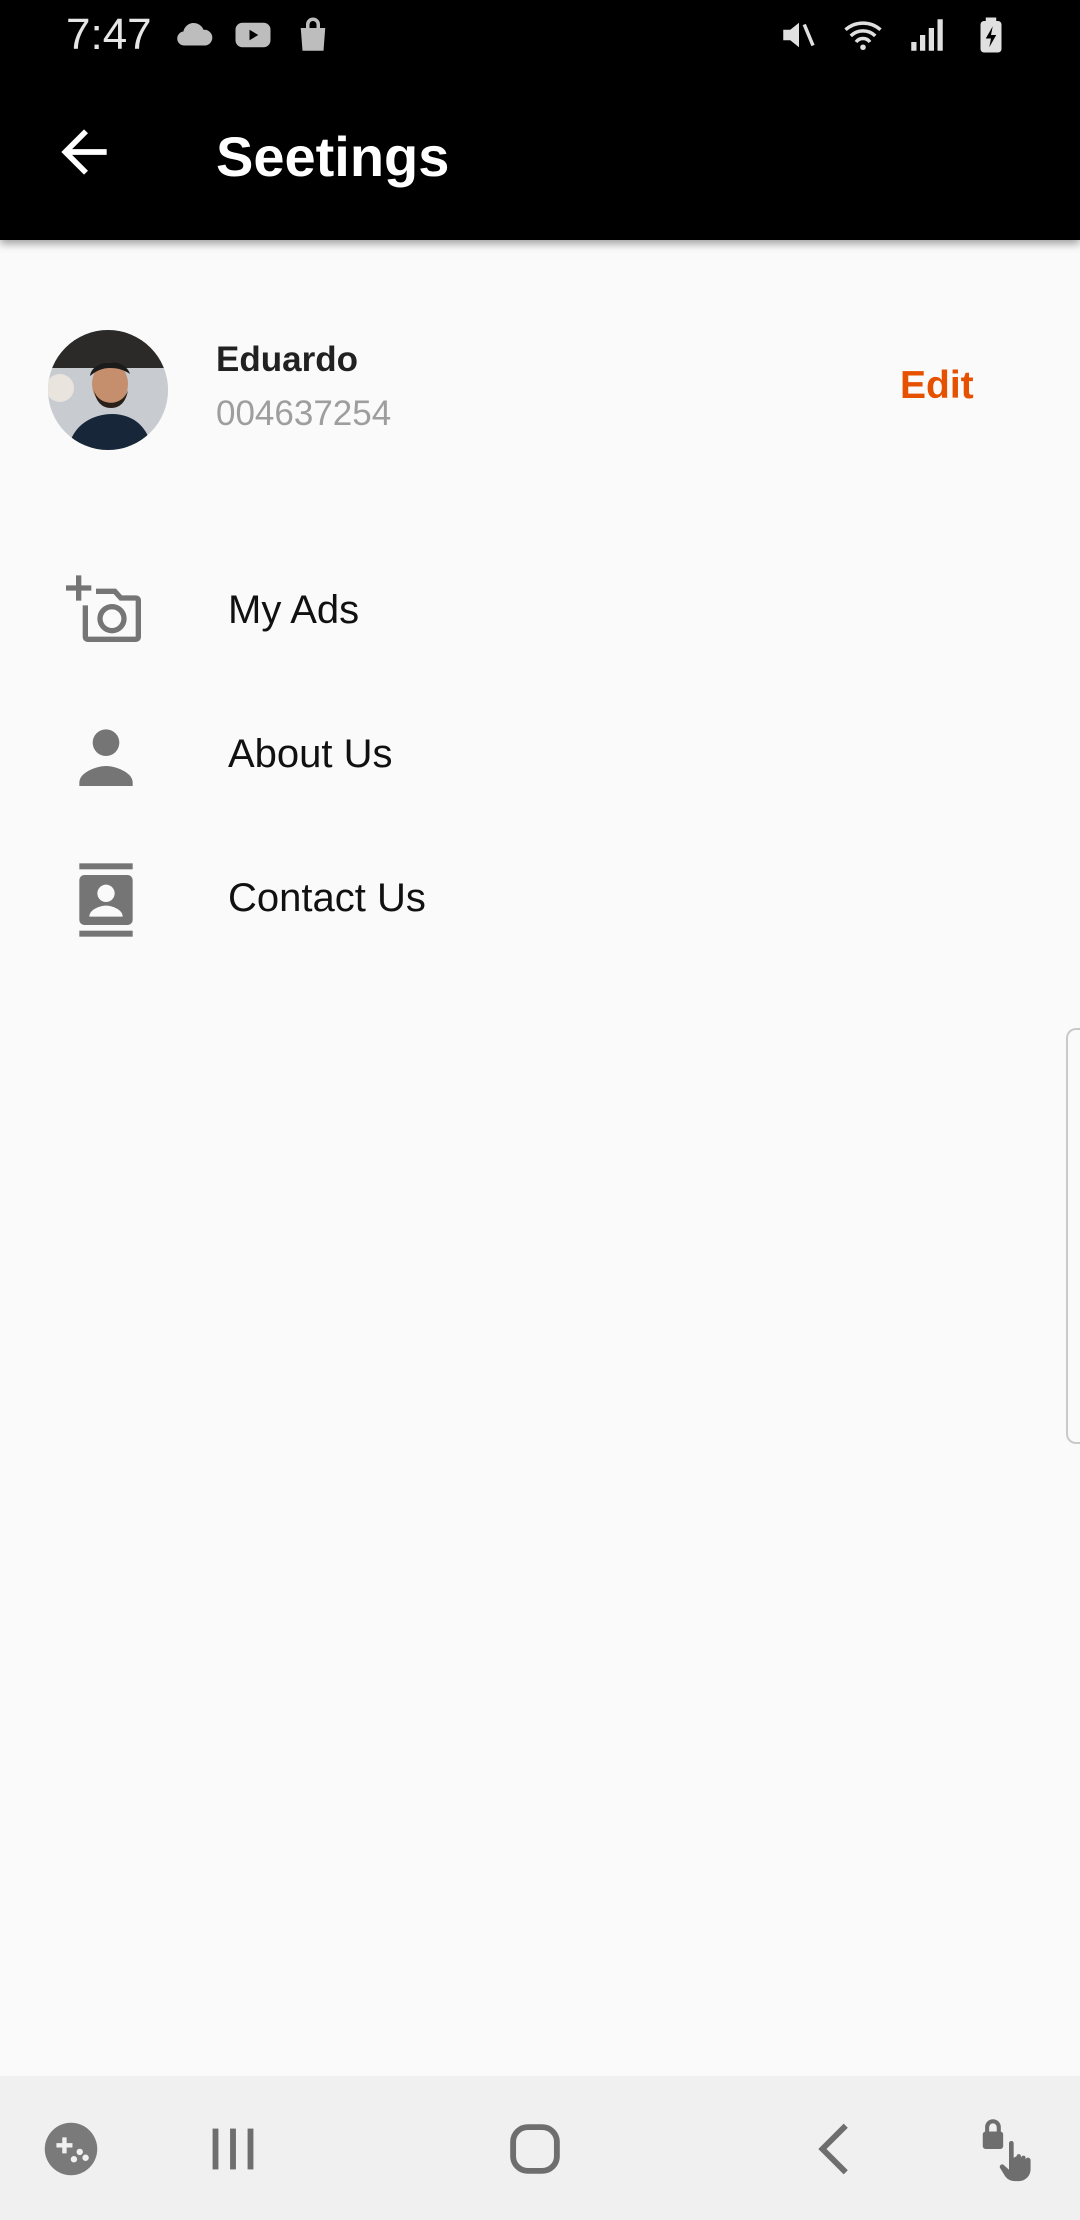 This screenshot has width=1080, height=2220. I want to click on avatar, so click(108, 390).